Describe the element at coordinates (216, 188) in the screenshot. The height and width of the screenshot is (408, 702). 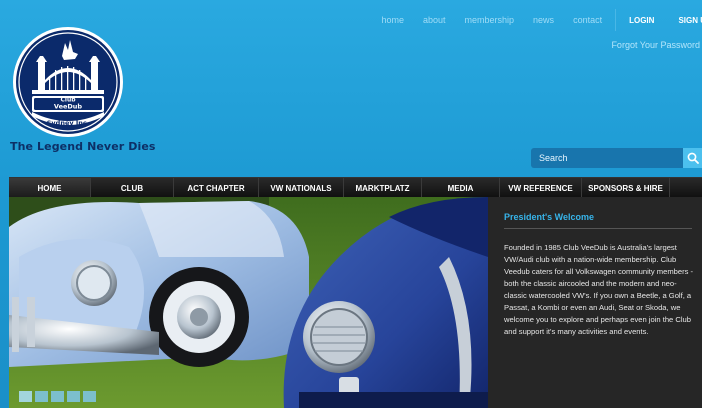
I see `main-nav-act-chapter: ACT CHAPTER` at that location.